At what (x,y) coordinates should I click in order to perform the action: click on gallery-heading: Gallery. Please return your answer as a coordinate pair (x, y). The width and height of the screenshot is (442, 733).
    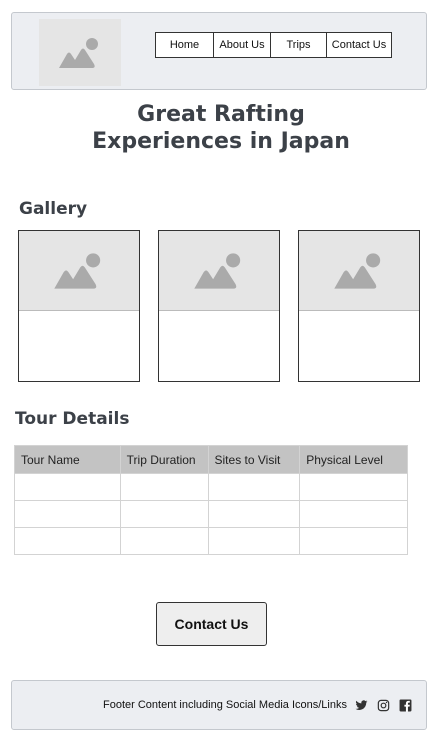
    Looking at the image, I should click on (53, 209).